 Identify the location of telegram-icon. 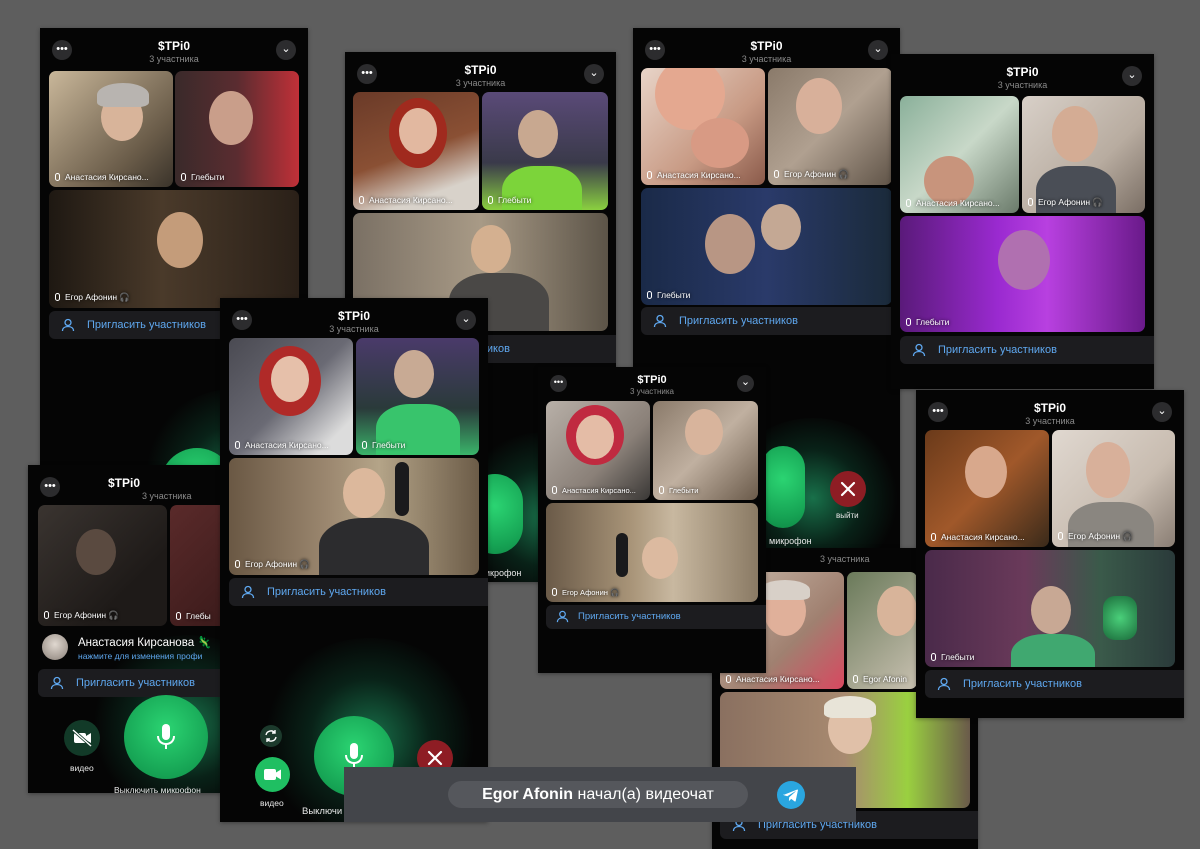
(791, 795).